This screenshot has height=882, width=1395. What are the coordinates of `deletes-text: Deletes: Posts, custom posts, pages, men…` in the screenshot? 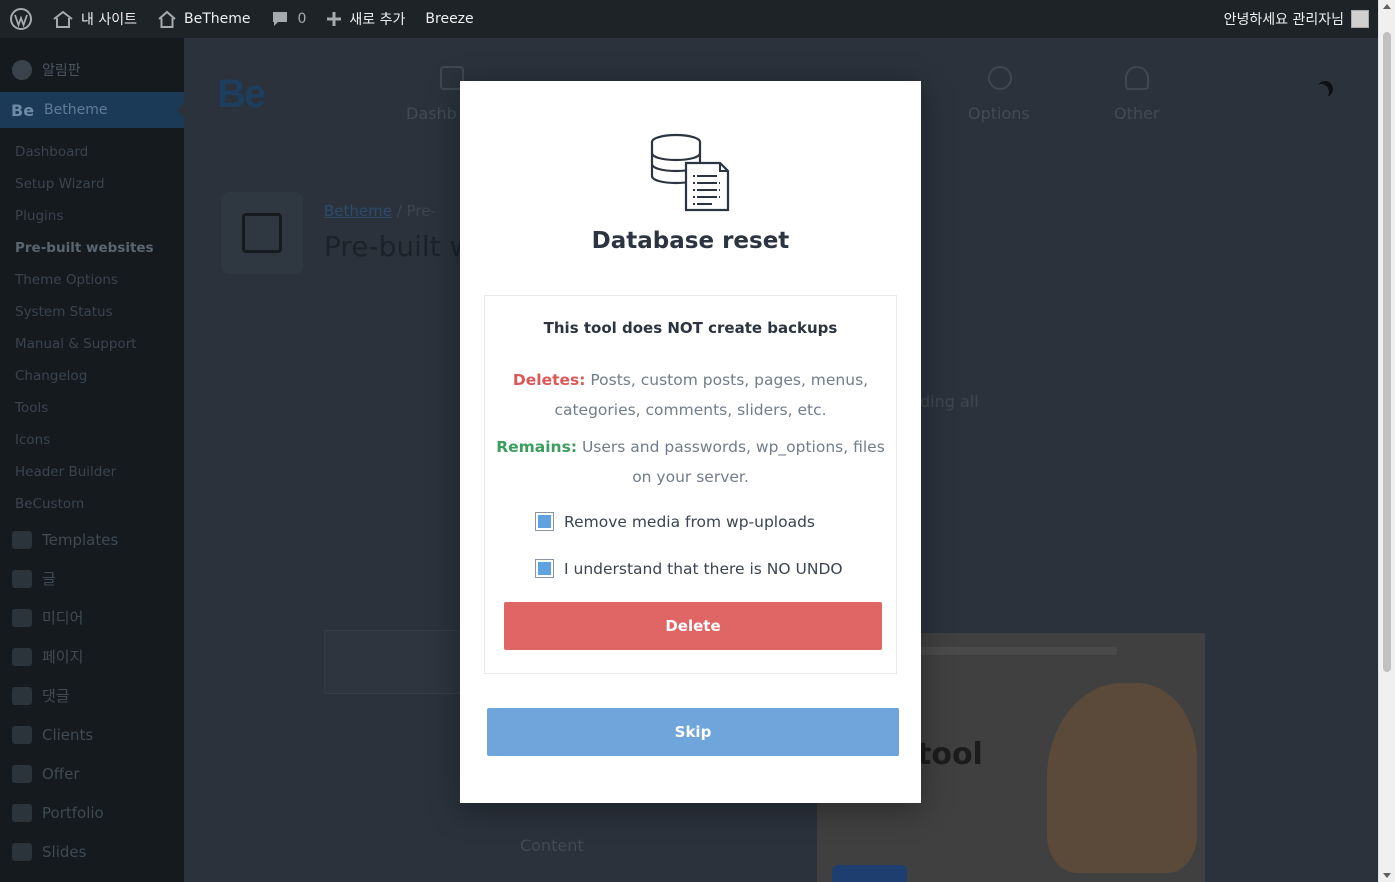 It's located at (690, 395).